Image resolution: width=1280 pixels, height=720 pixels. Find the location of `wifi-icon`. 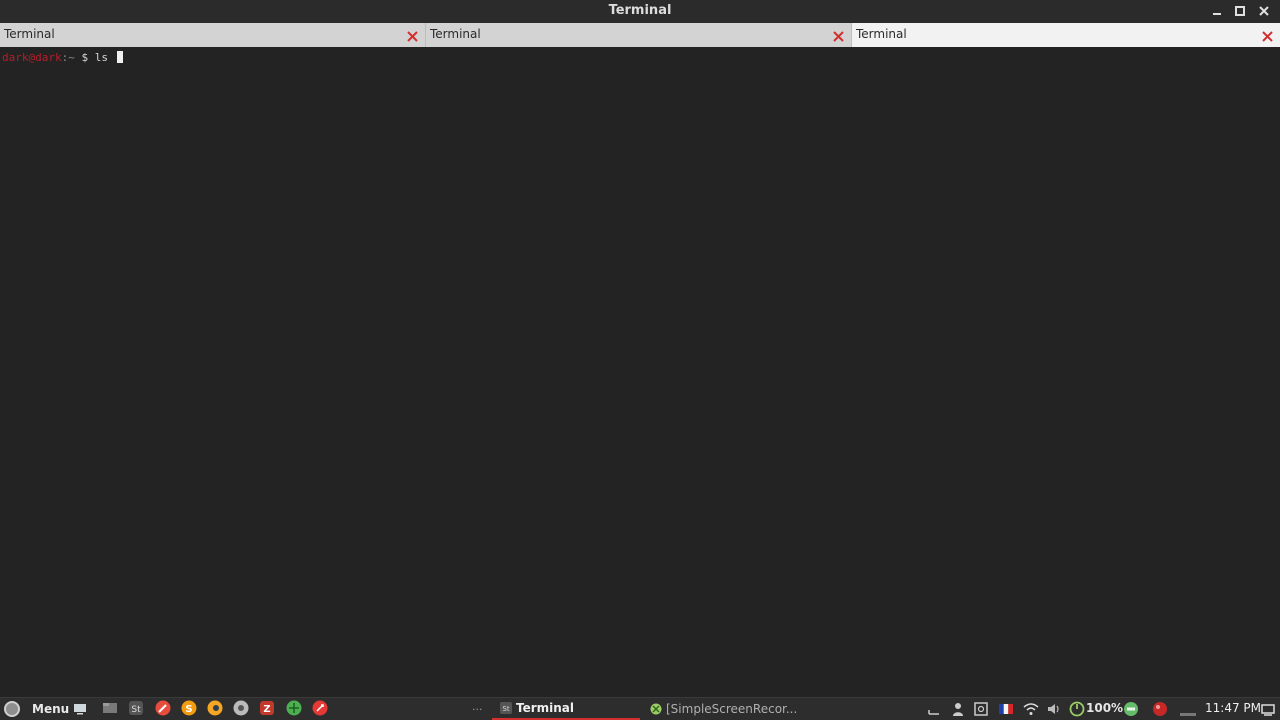

wifi-icon is located at coordinates (1031, 709).